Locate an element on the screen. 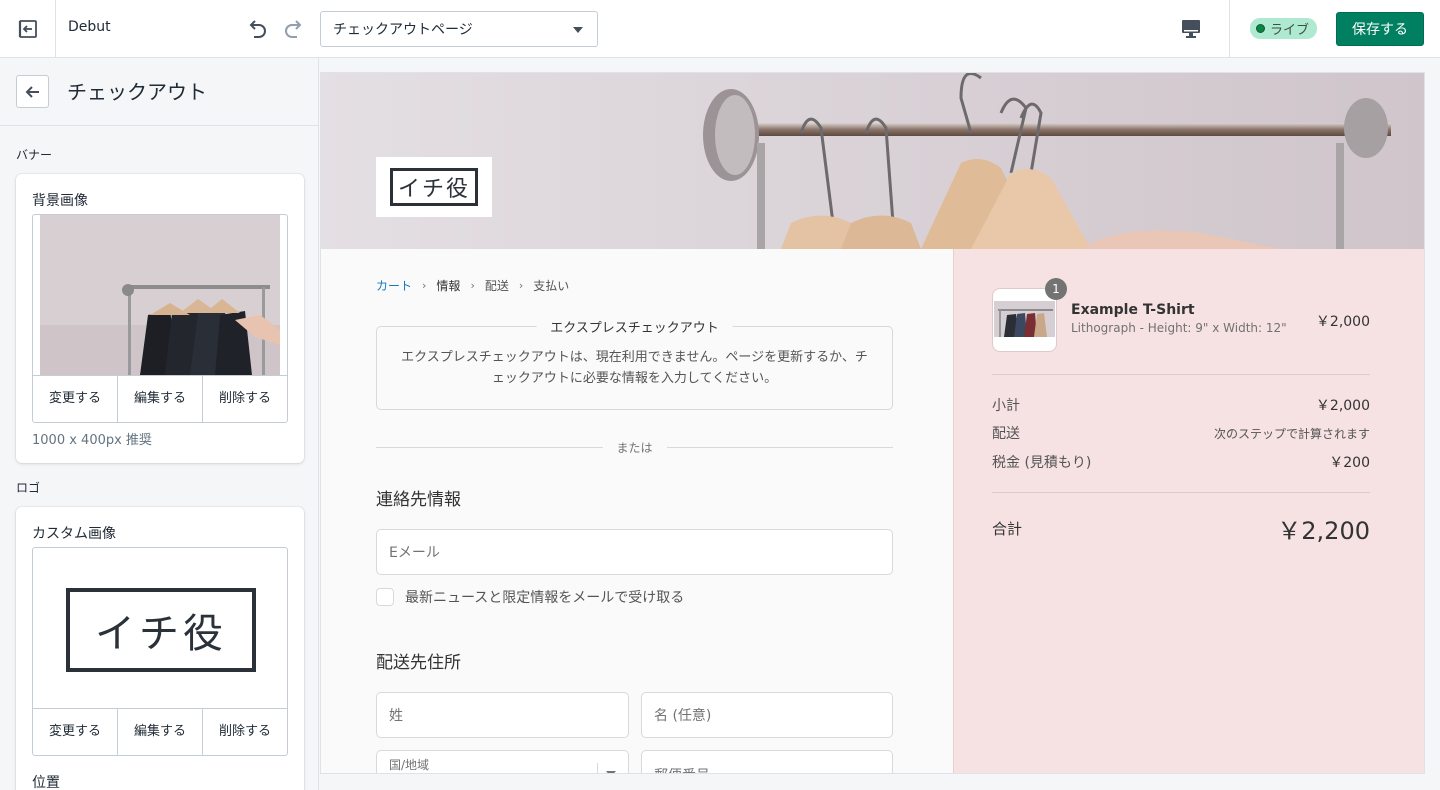 This screenshot has width=1440, height=790. banner-image-label: 背景画像 is located at coordinates (60, 201).